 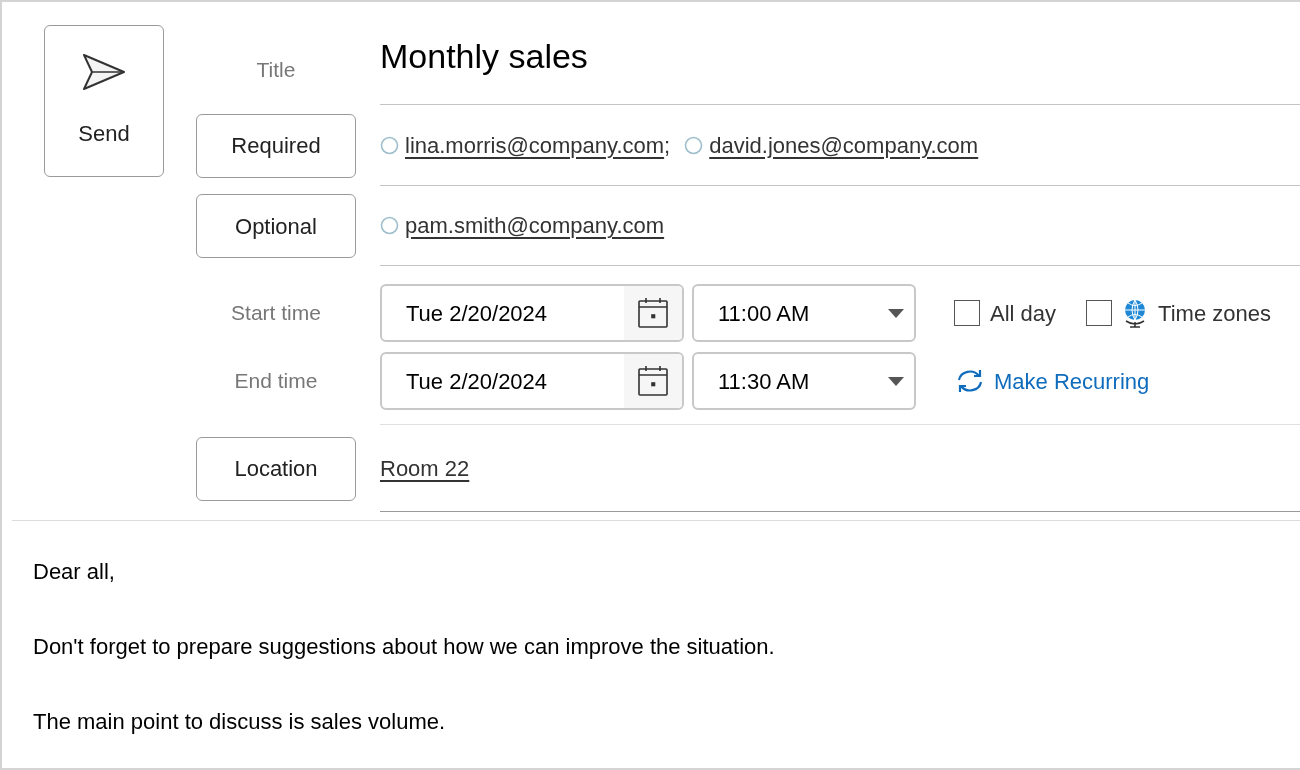 What do you see at coordinates (425, 468) in the screenshot?
I see `location-link: Room 22` at bounding box center [425, 468].